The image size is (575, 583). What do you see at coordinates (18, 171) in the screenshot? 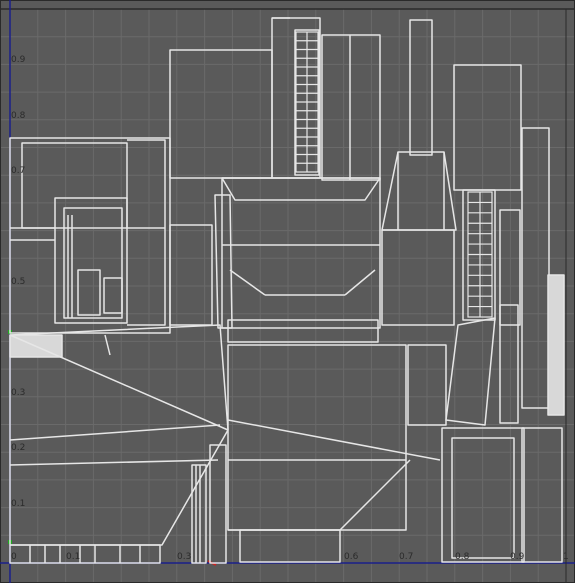
I see `v-tick-label: 0.7` at bounding box center [18, 171].